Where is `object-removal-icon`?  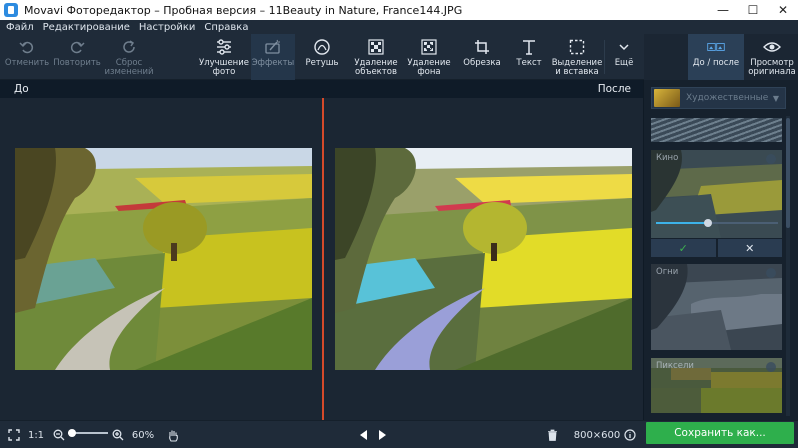
object-removal-icon is located at coordinates (376, 47).